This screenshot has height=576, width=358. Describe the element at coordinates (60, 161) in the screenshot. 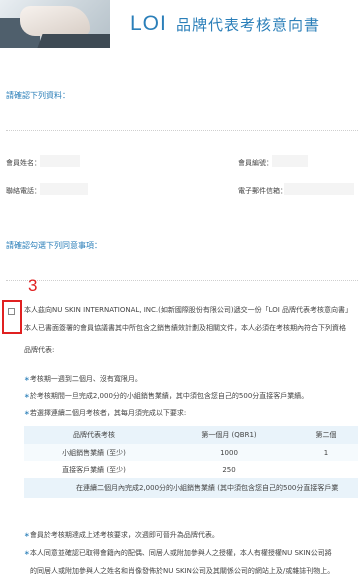

I see `member-name-value` at that location.